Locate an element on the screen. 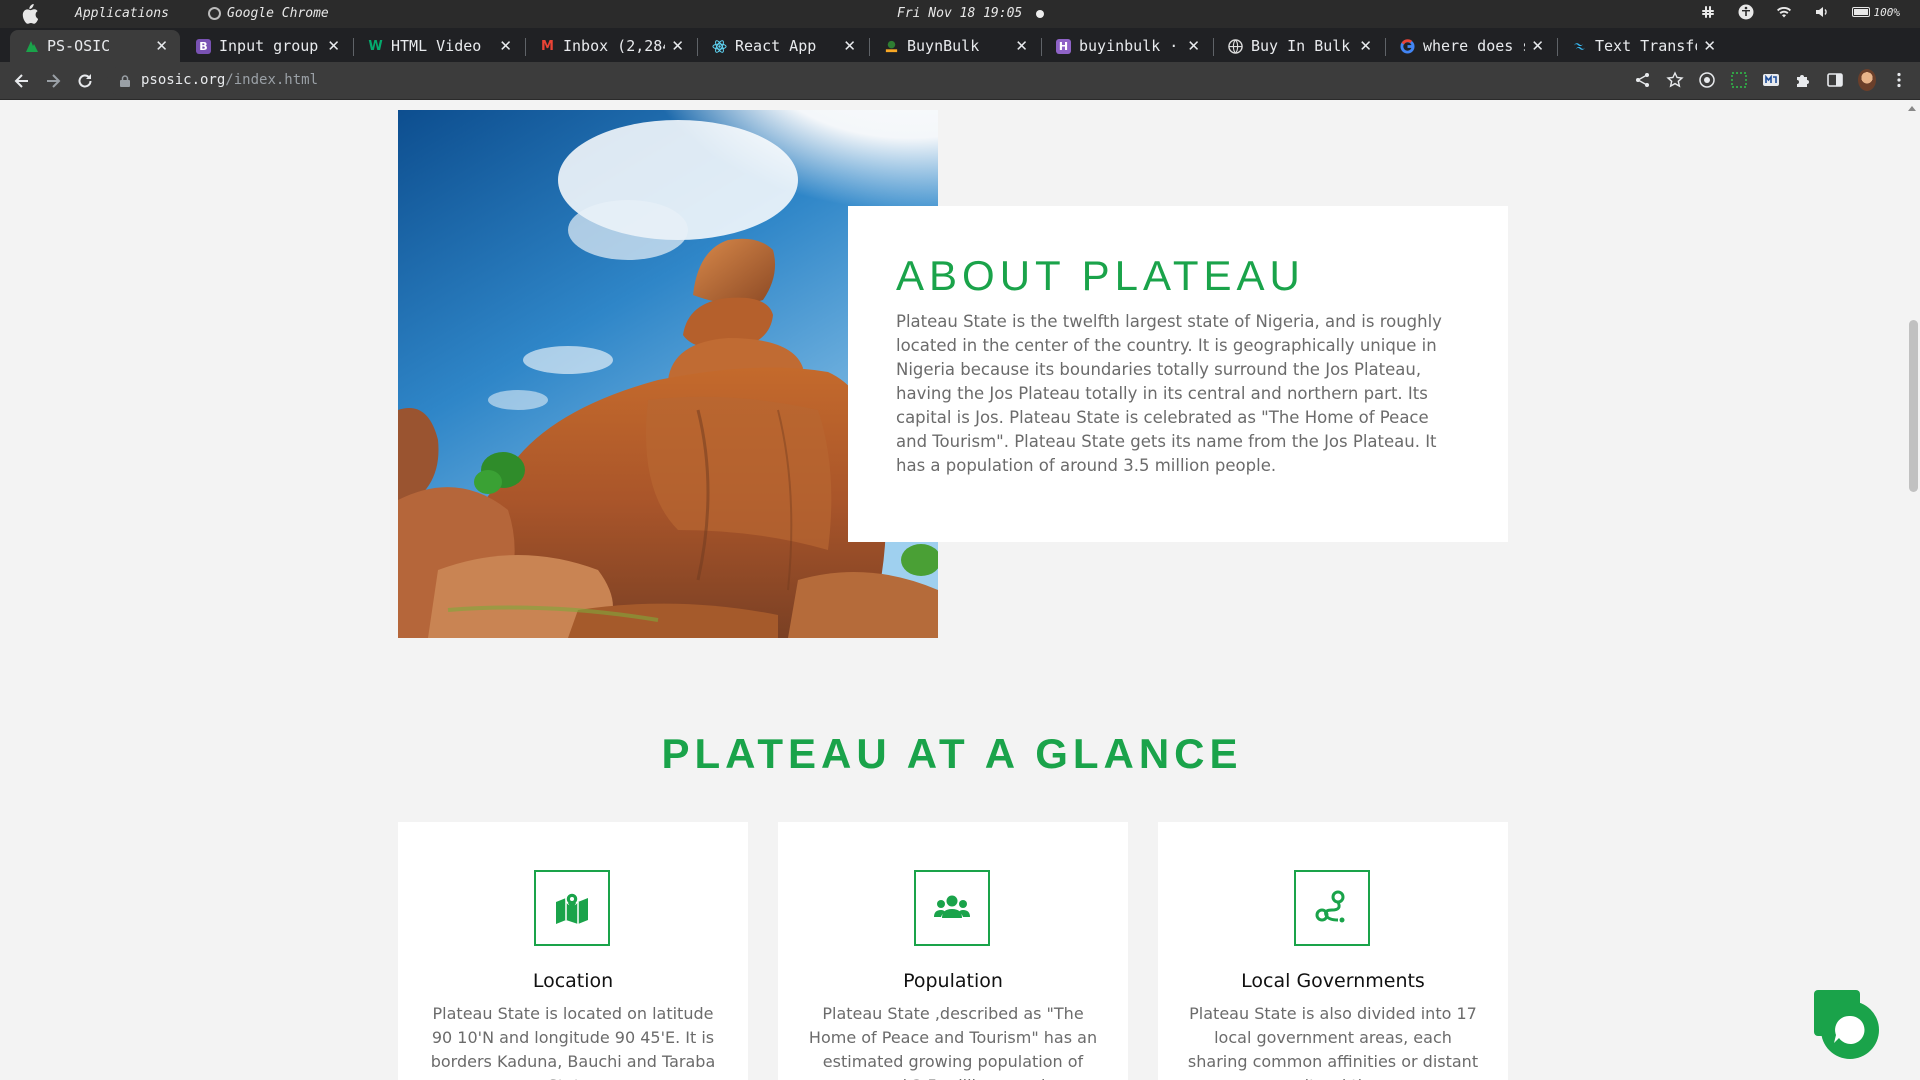 The height and width of the screenshot is (1080, 1920). users-icon is located at coordinates (952, 906).